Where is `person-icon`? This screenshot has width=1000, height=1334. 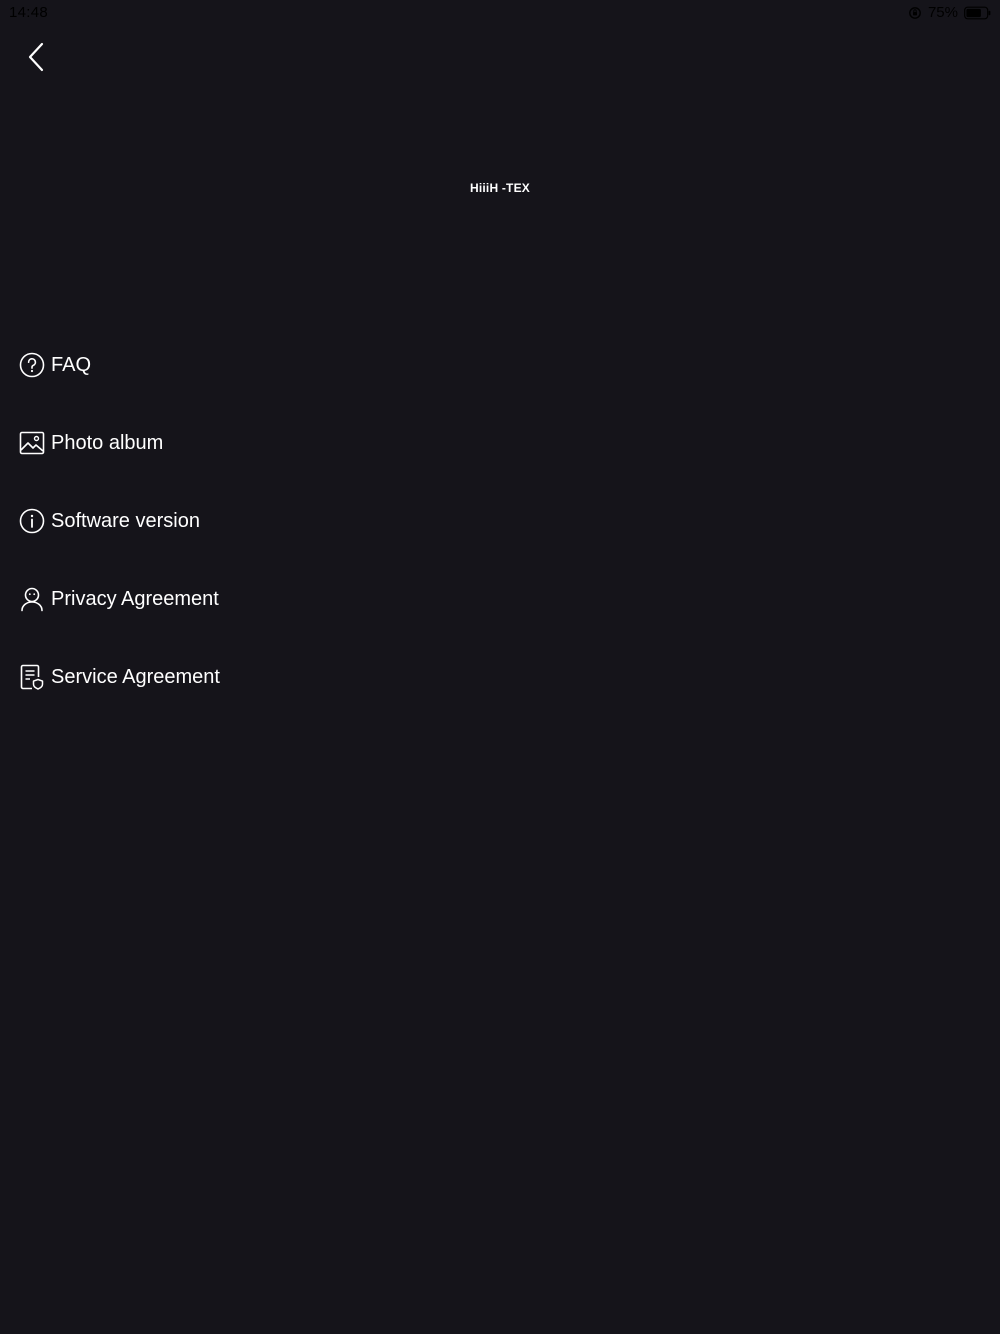
person-icon is located at coordinates (32, 599).